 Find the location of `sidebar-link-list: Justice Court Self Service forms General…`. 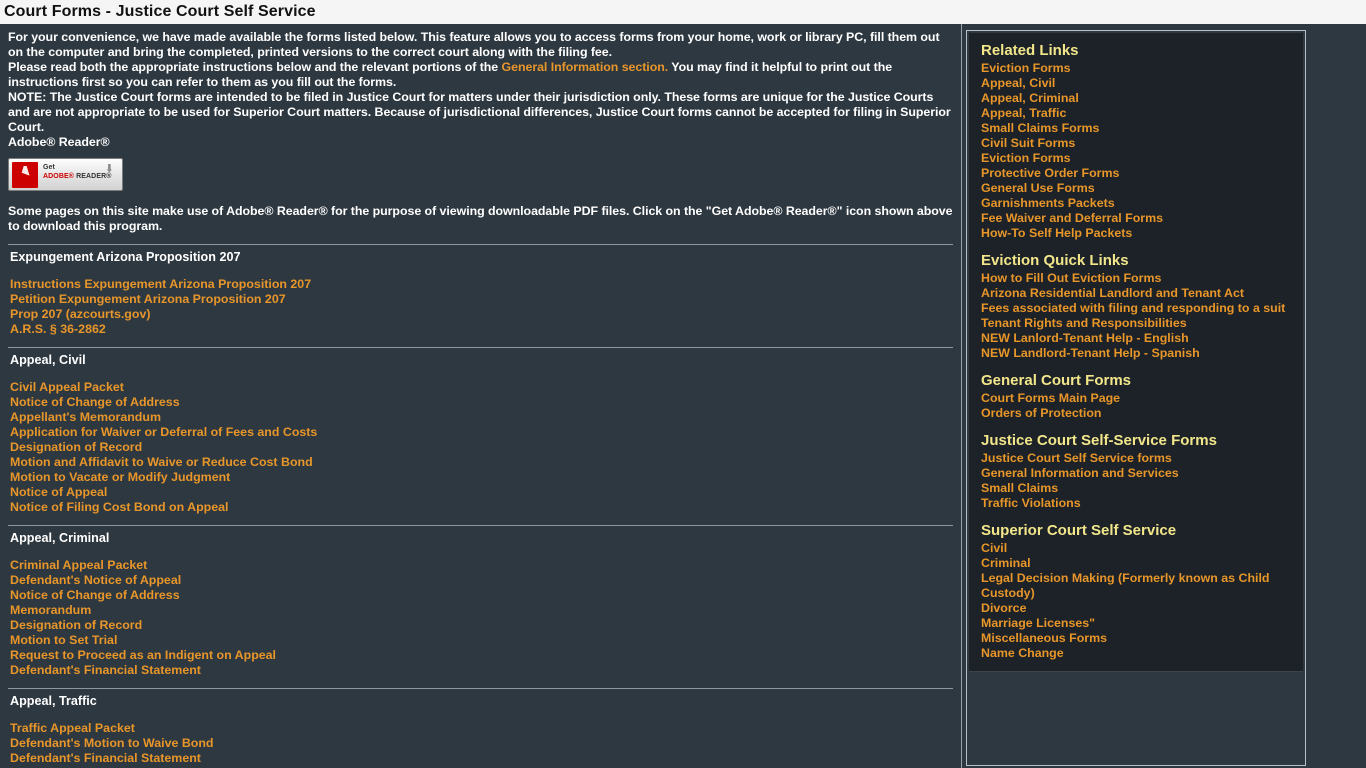

sidebar-link-list: Justice Court Self Service forms General… is located at coordinates (1137, 481).